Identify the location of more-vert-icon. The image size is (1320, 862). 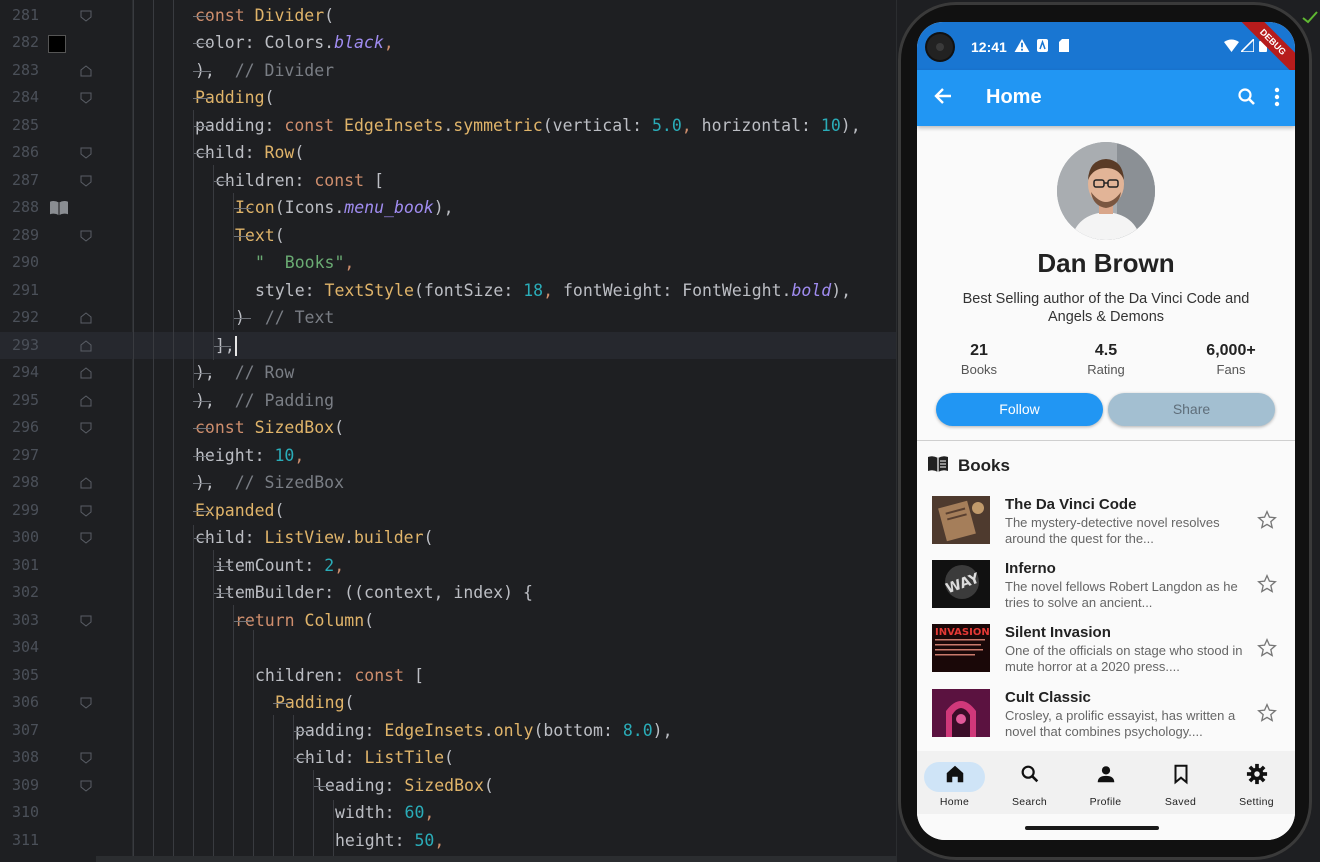
(1277, 97).